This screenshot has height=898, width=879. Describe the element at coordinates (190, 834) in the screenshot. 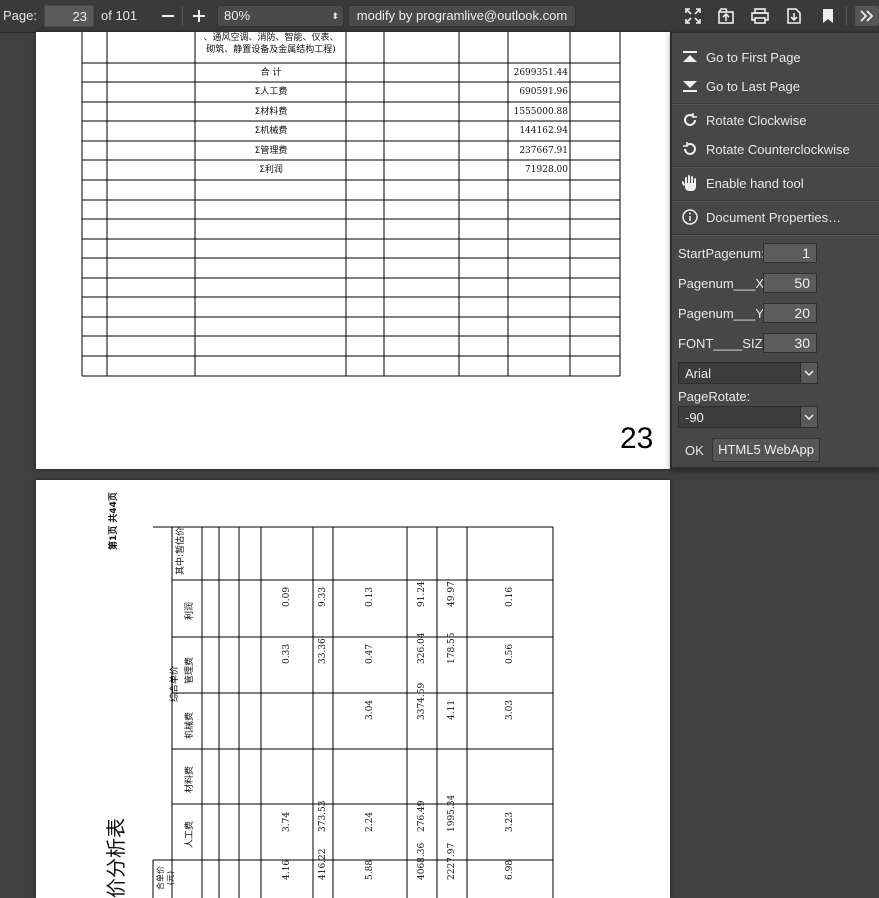

I see `header-rengongfei: 人工费` at that location.